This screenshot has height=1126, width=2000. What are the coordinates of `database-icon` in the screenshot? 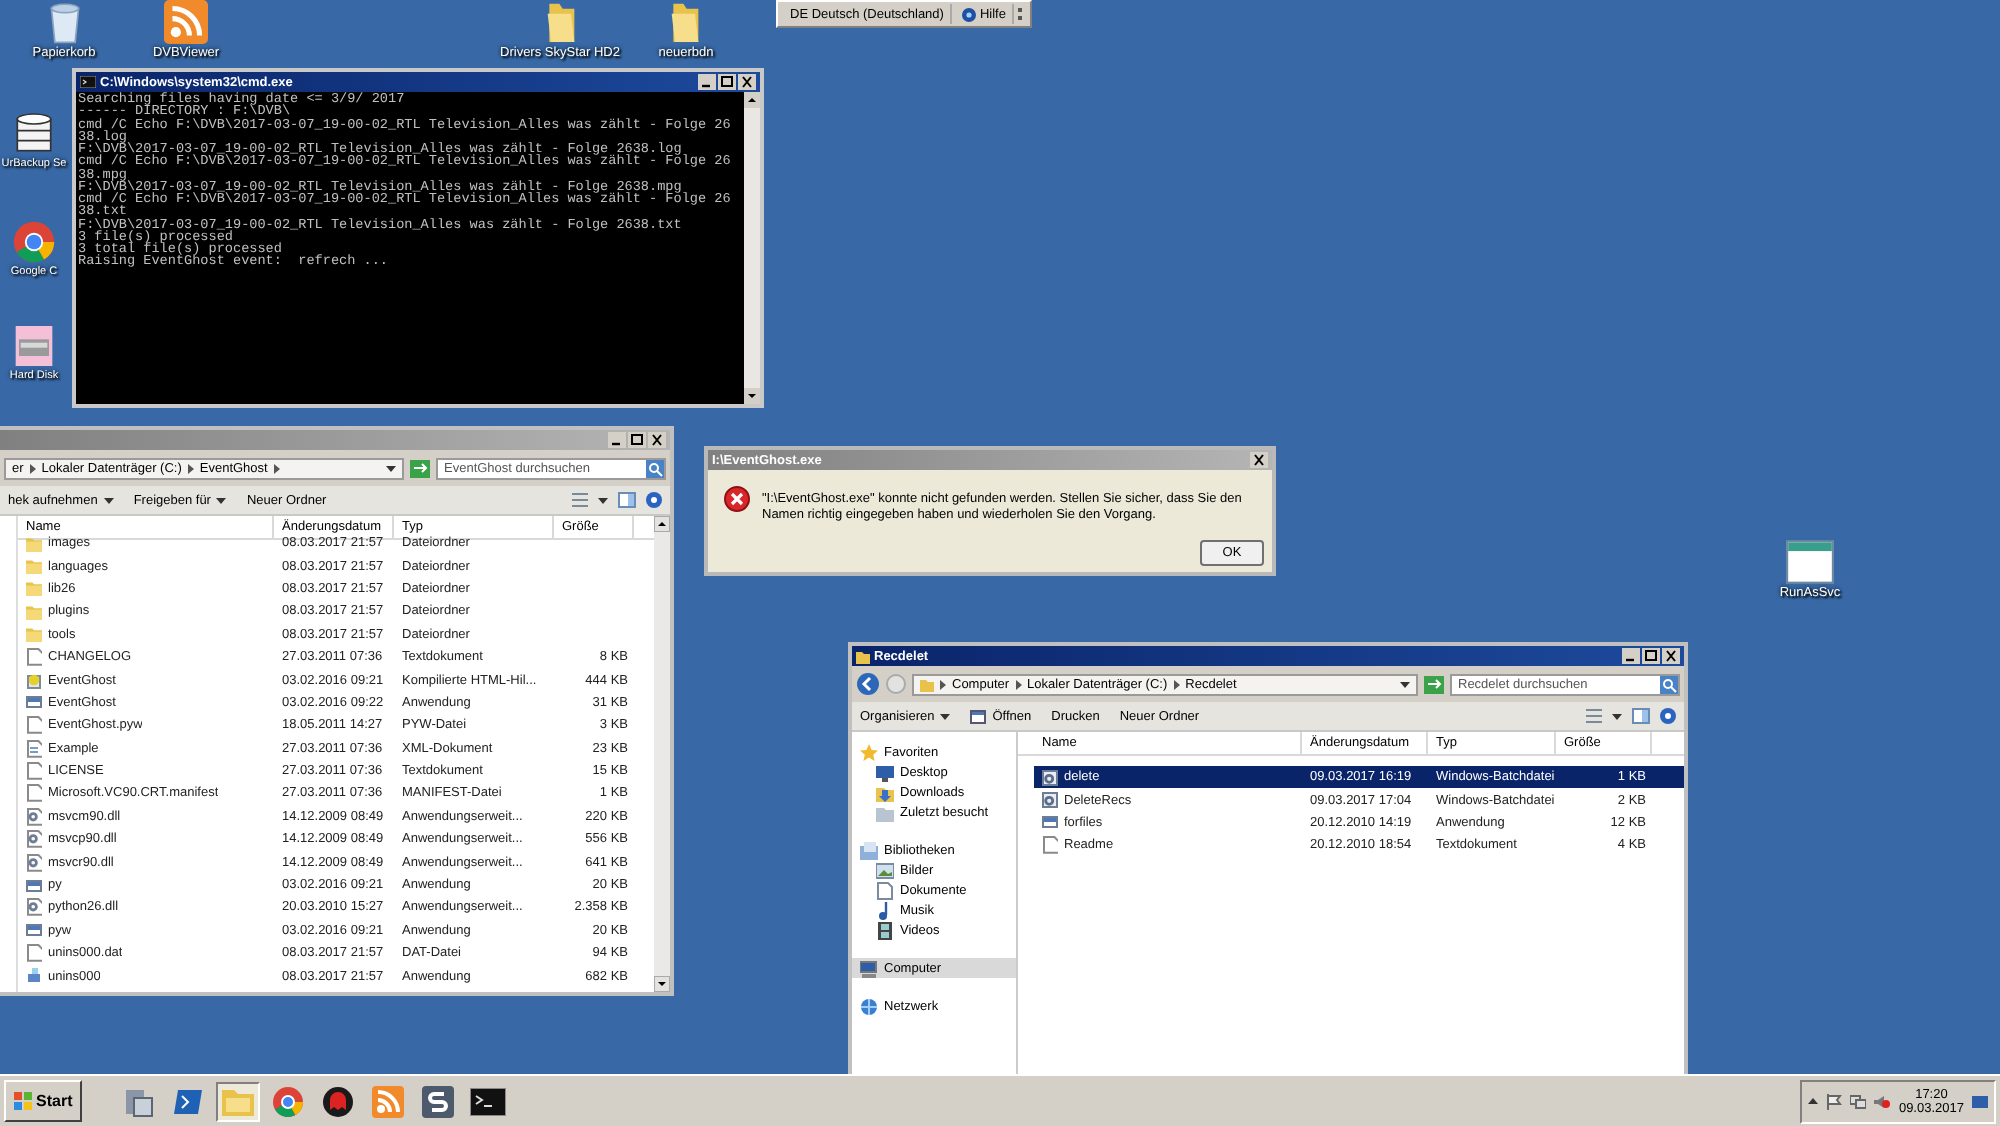 It's located at (34, 134).